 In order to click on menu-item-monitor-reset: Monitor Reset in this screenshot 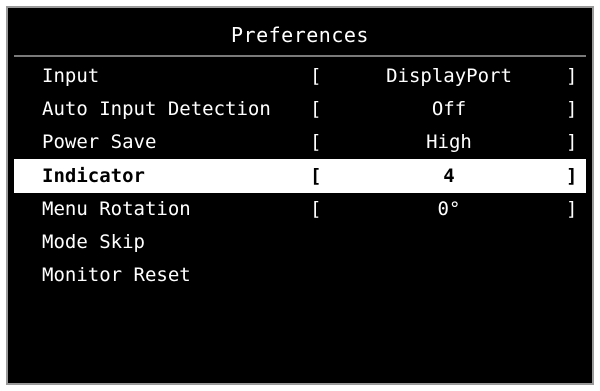, I will do `click(300, 275)`.